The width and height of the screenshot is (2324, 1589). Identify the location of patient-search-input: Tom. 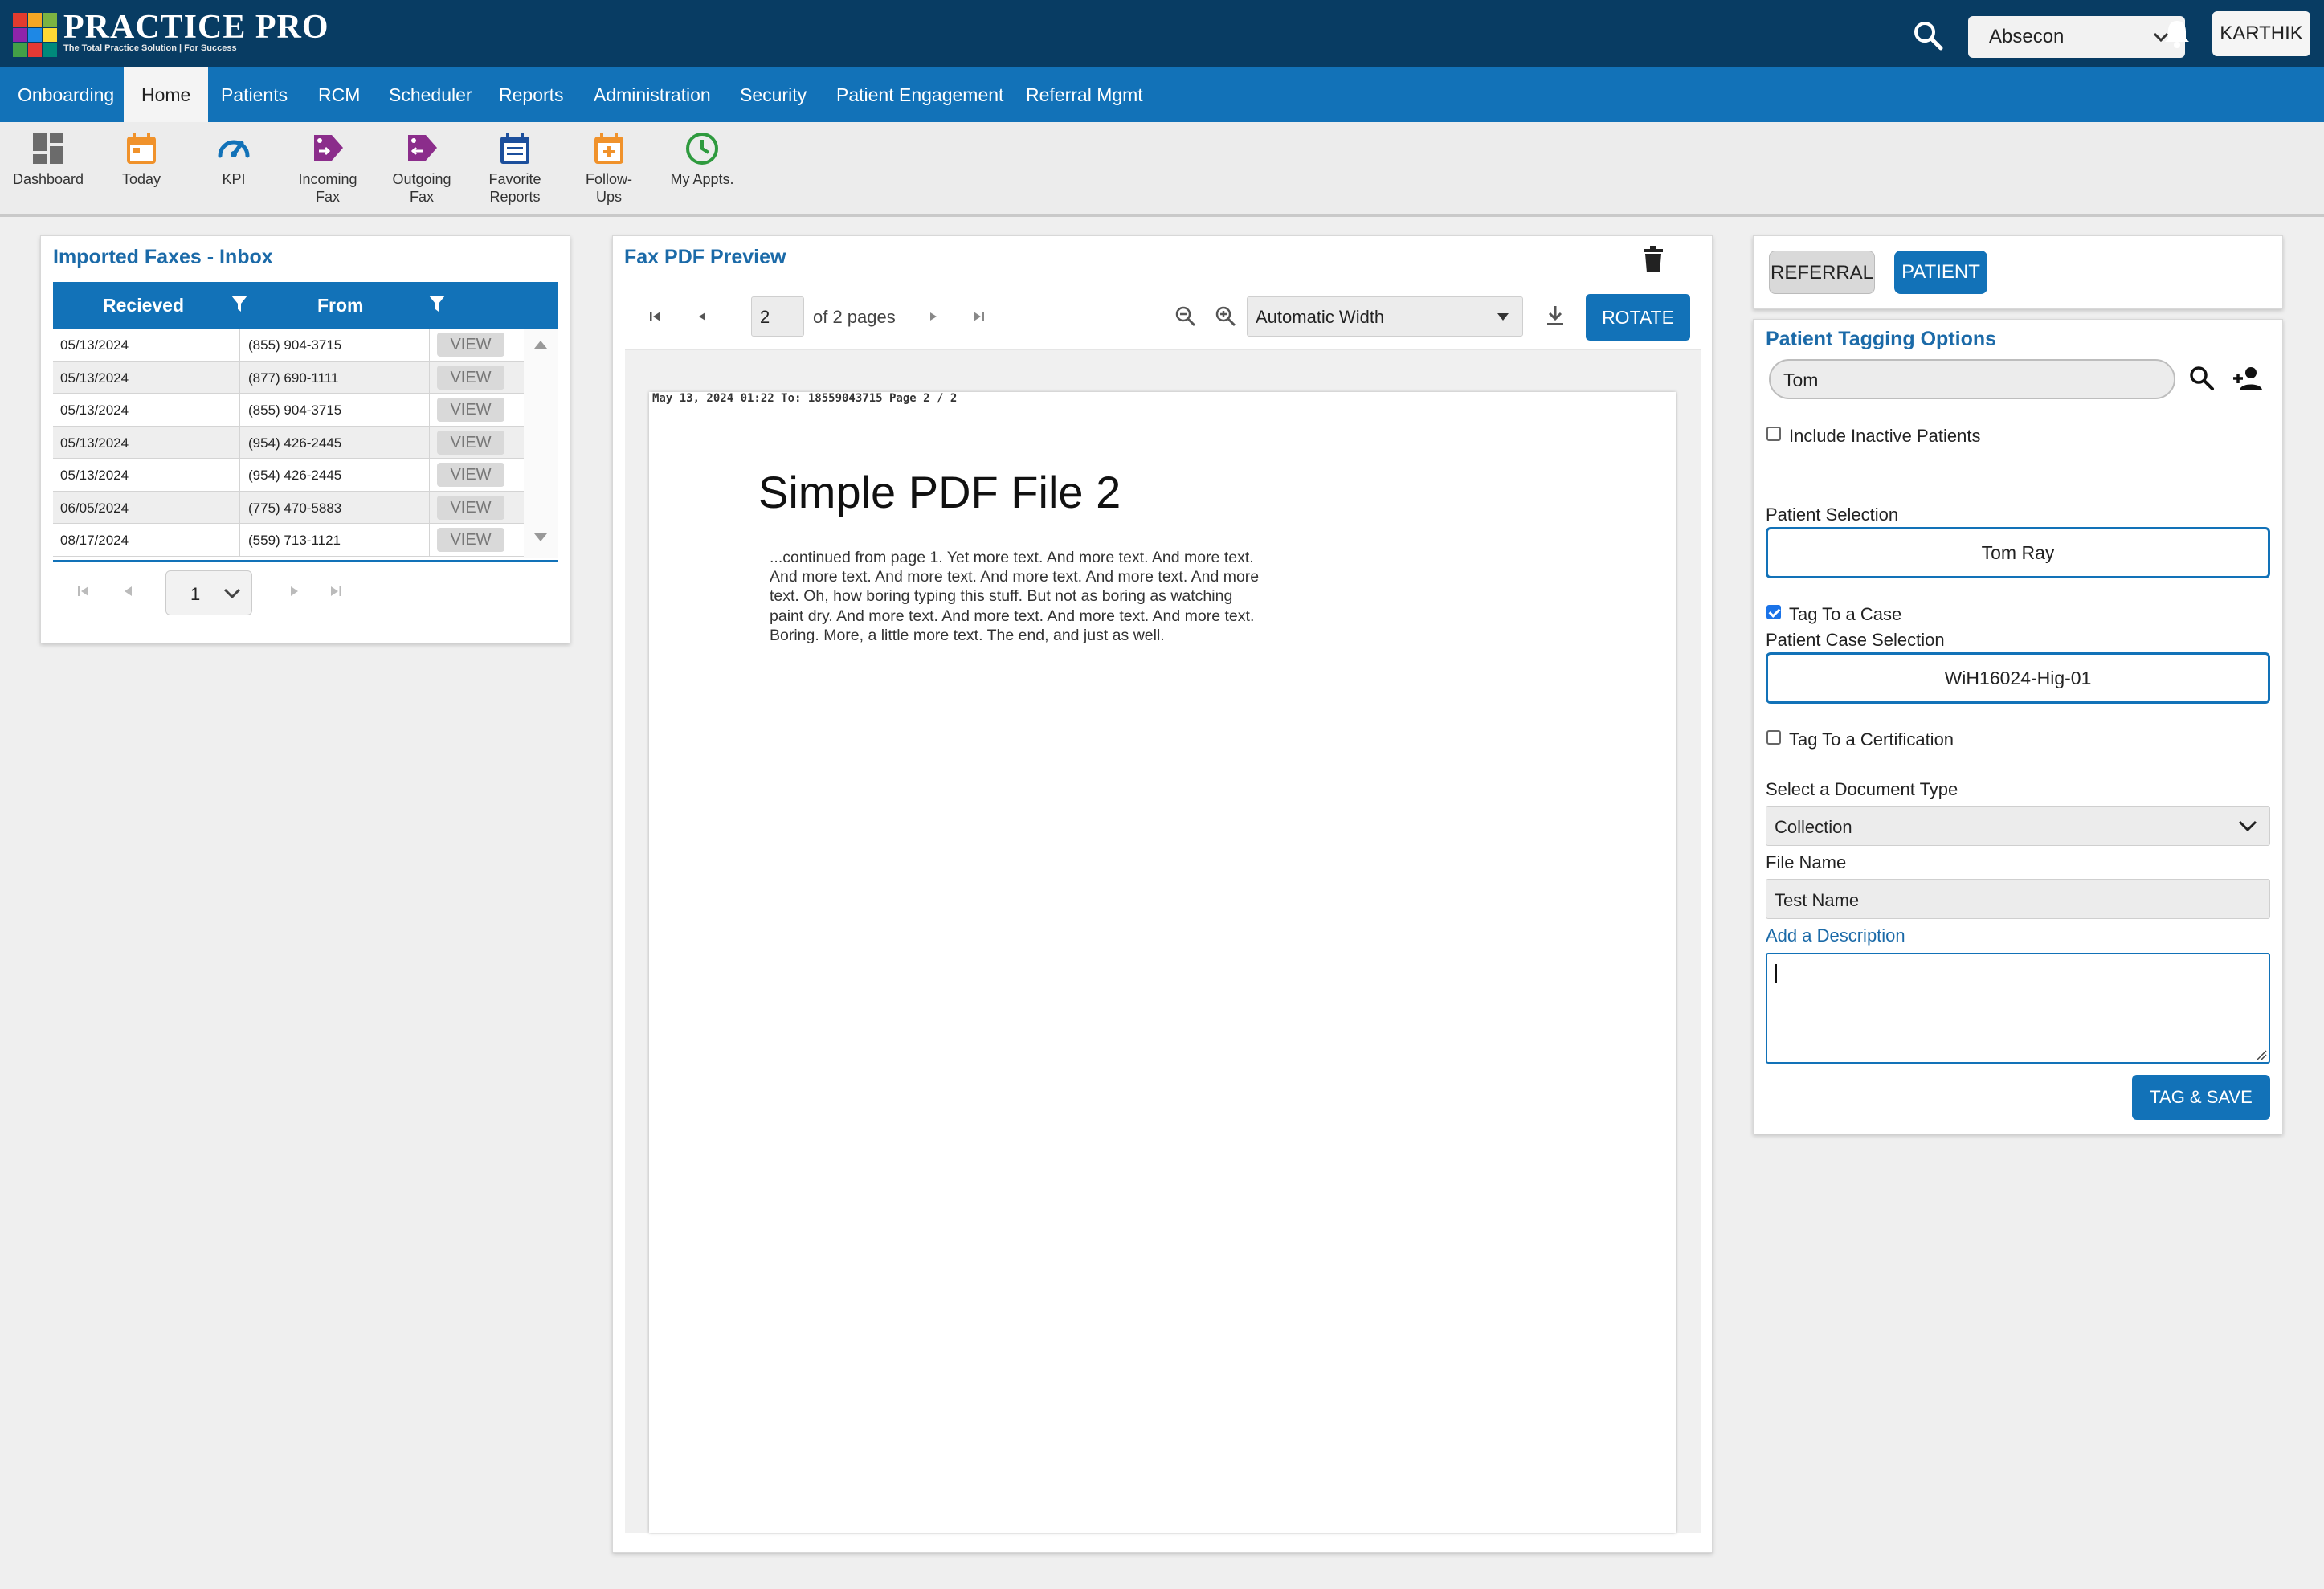
(1972, 379).